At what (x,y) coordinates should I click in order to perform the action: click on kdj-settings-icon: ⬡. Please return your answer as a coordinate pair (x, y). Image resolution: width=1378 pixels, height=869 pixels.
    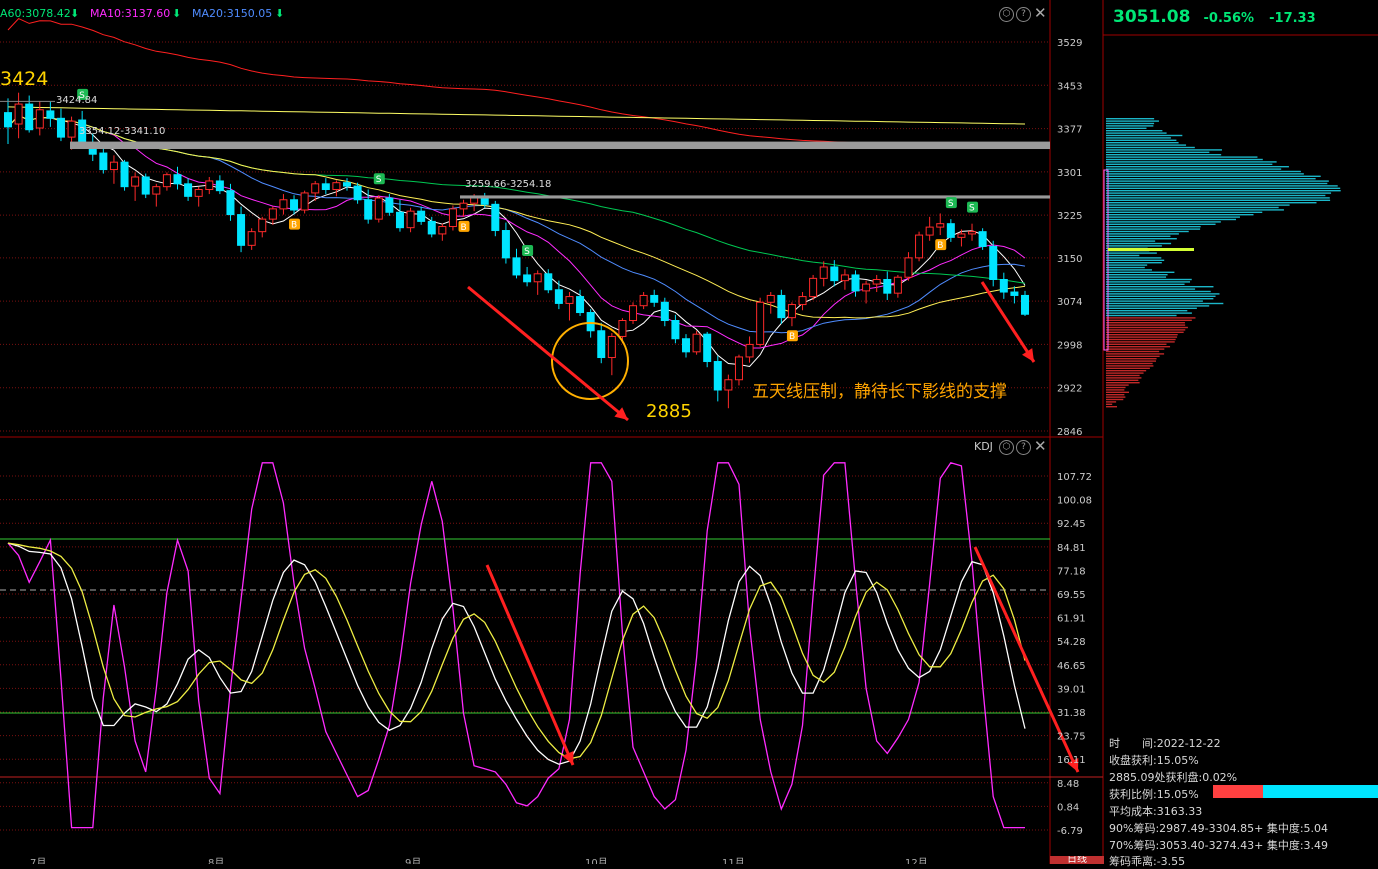
    Looking at the image, I should click on (1006, 447).